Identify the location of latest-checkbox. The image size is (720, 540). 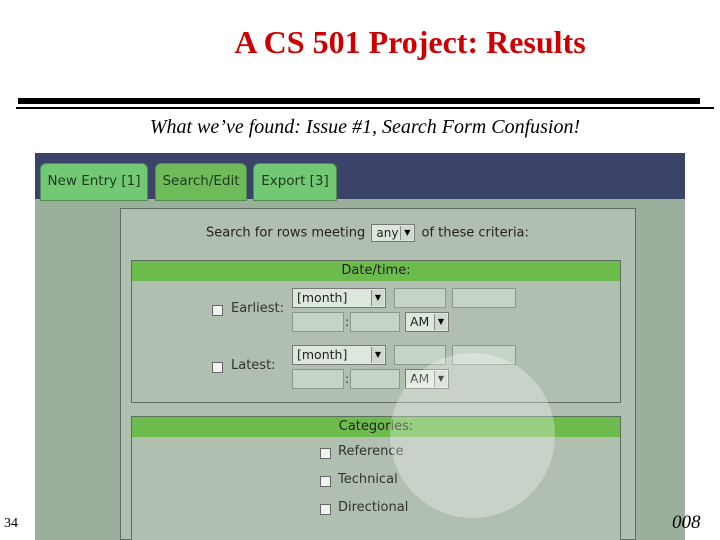
(217, 367).